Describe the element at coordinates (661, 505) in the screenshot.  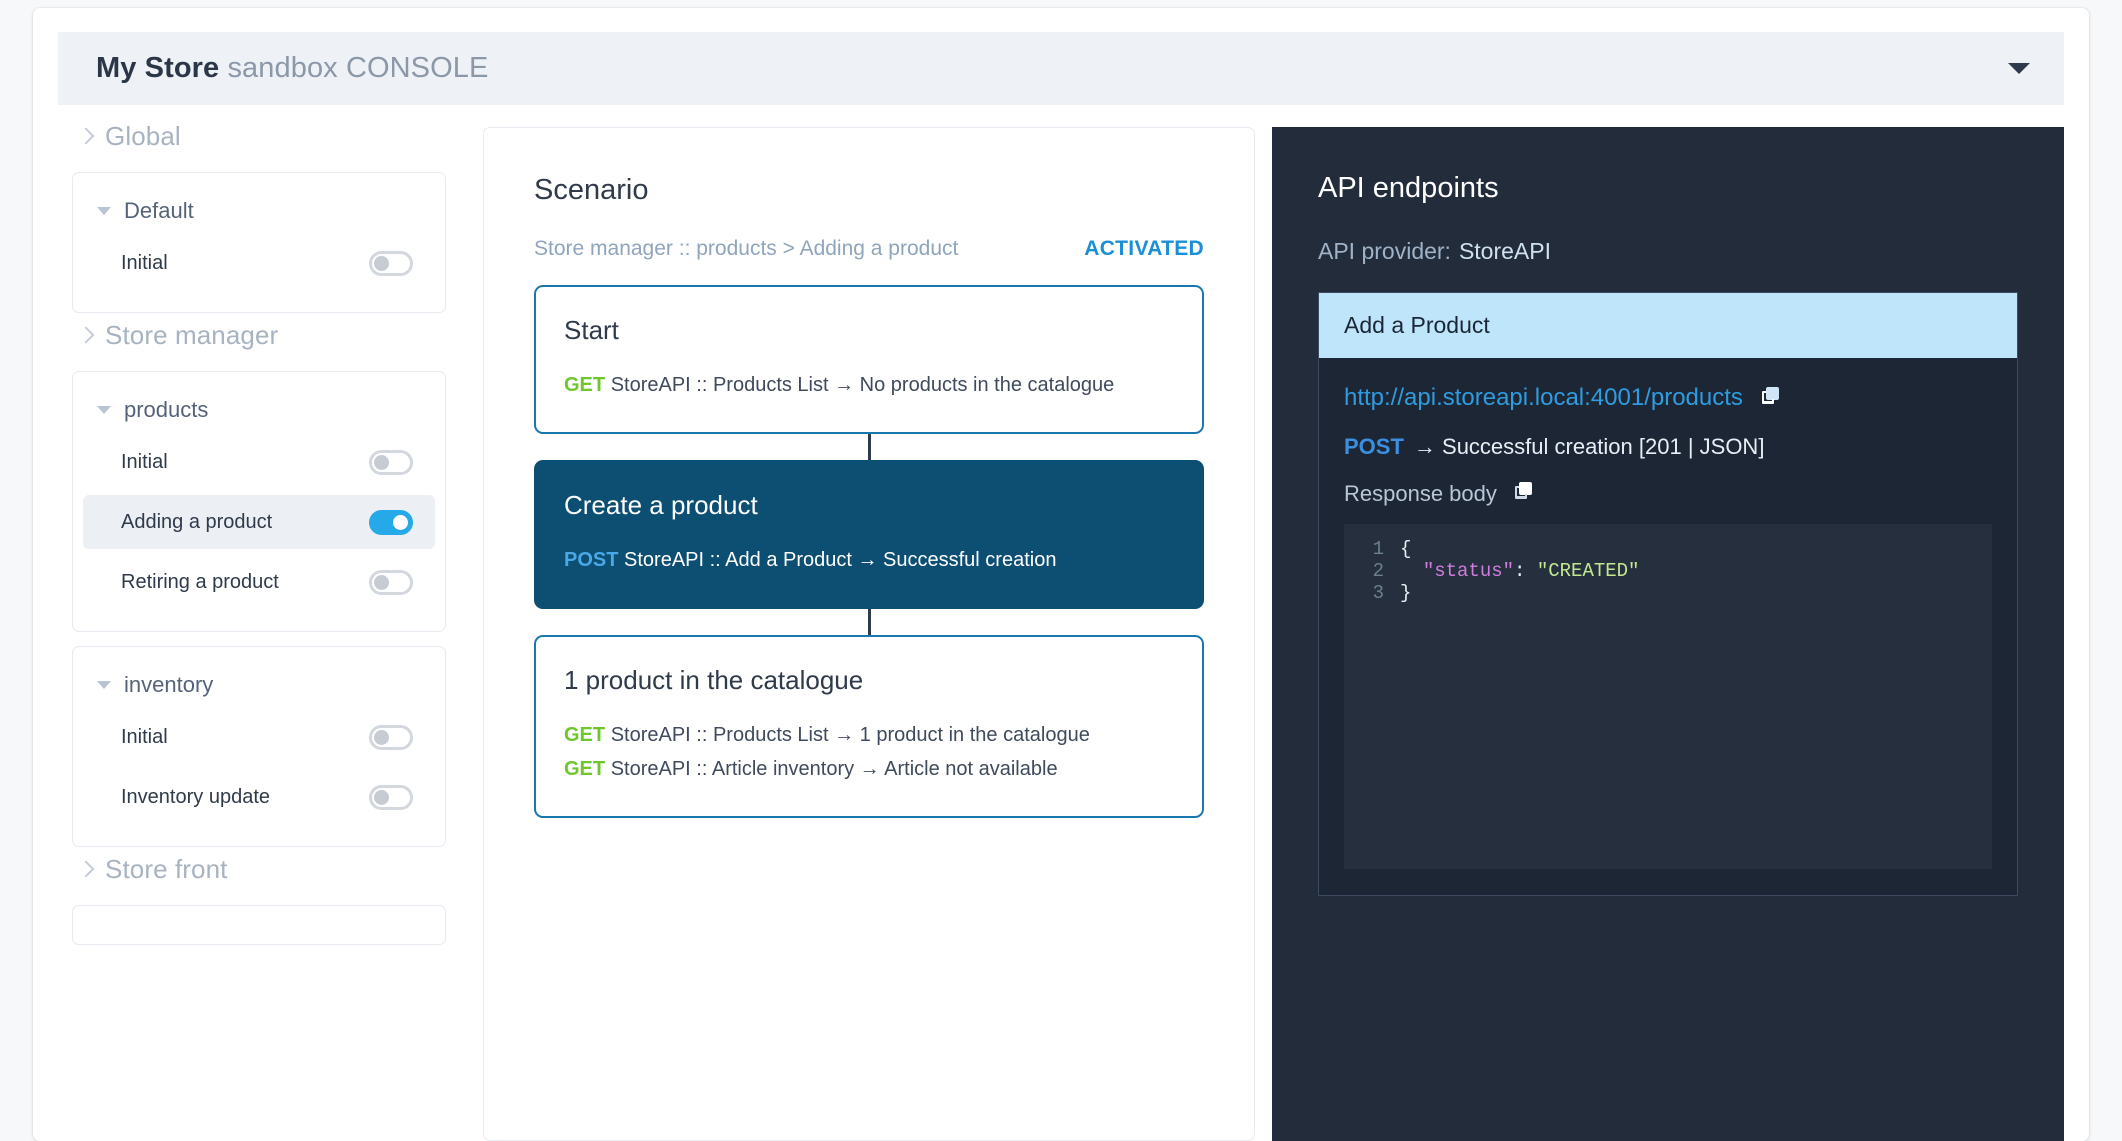
I see `step-title: Create a product` at that location.